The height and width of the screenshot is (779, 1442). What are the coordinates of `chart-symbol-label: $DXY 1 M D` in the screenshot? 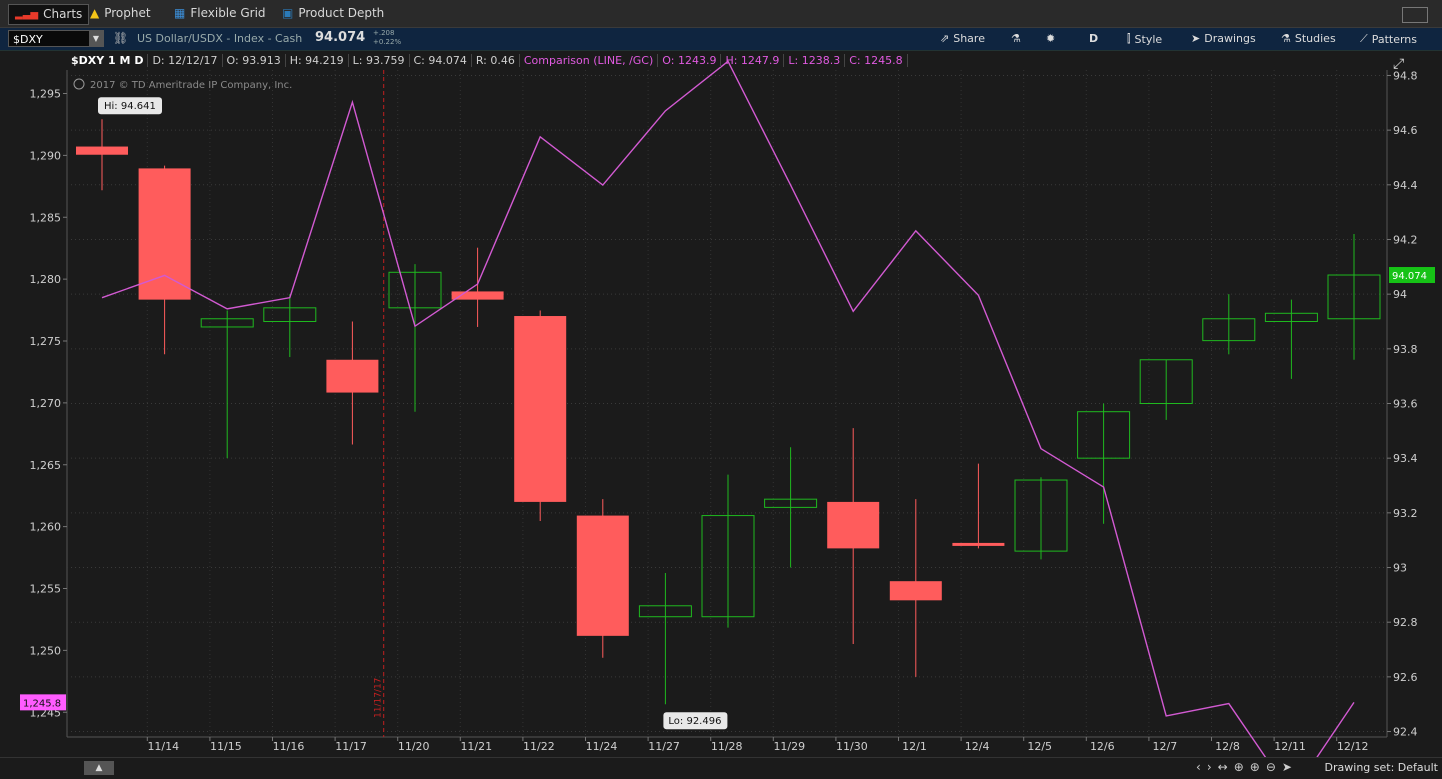 It's located at (108, 60).